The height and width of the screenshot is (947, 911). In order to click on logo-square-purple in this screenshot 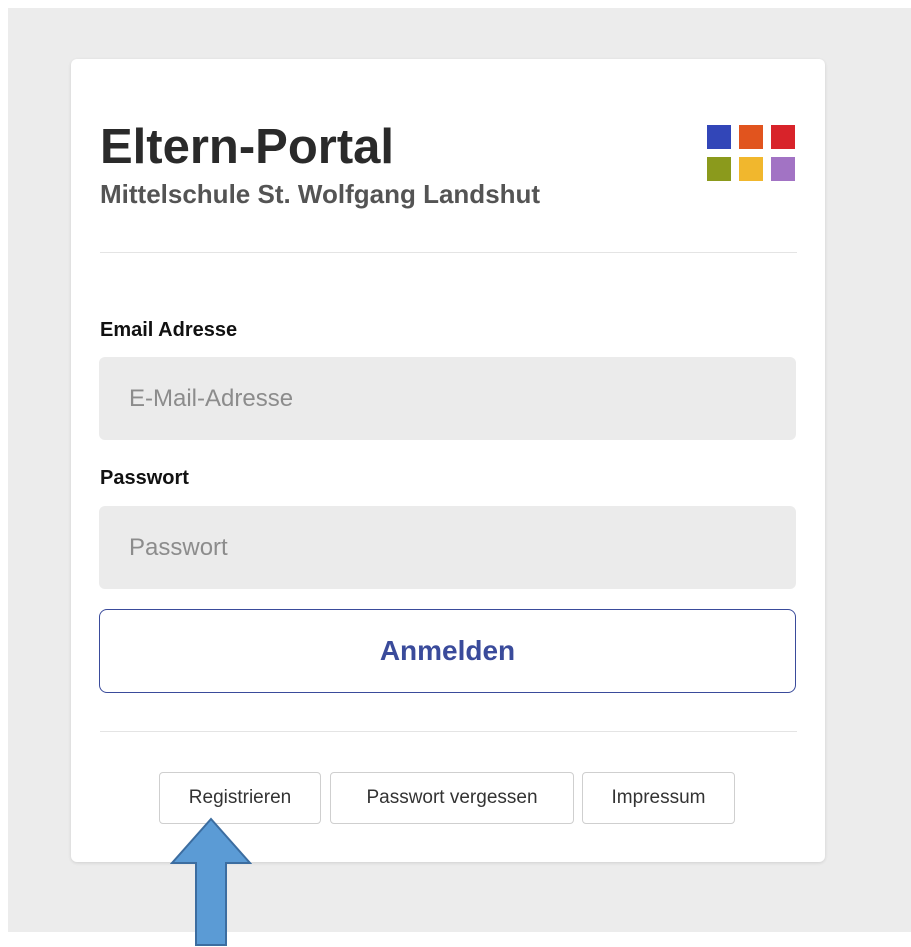, I will do `click(783, 169)`.